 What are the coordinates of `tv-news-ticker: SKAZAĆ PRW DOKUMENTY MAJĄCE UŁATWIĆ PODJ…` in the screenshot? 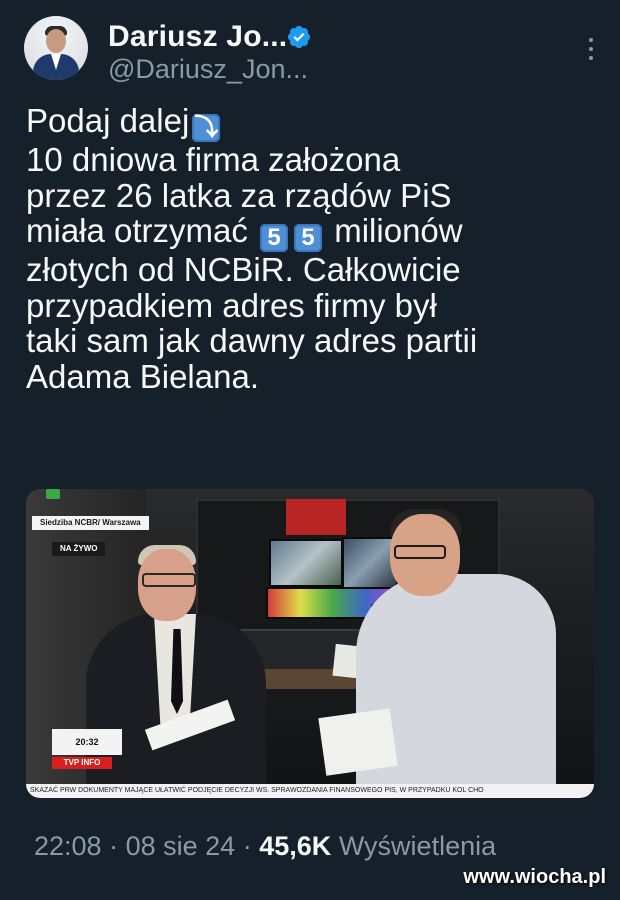 It's located at (310, 791).